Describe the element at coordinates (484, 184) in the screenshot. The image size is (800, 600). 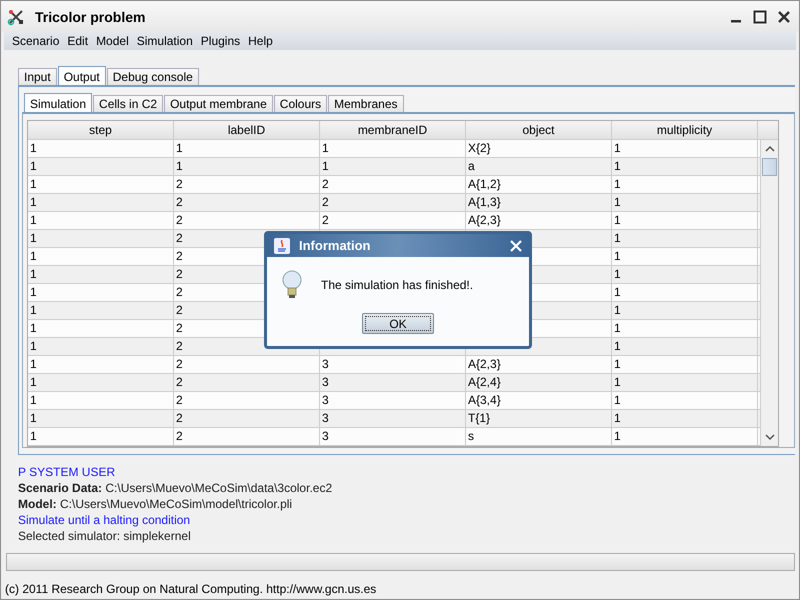
I see `table-cell: A{1,2}` at that location.